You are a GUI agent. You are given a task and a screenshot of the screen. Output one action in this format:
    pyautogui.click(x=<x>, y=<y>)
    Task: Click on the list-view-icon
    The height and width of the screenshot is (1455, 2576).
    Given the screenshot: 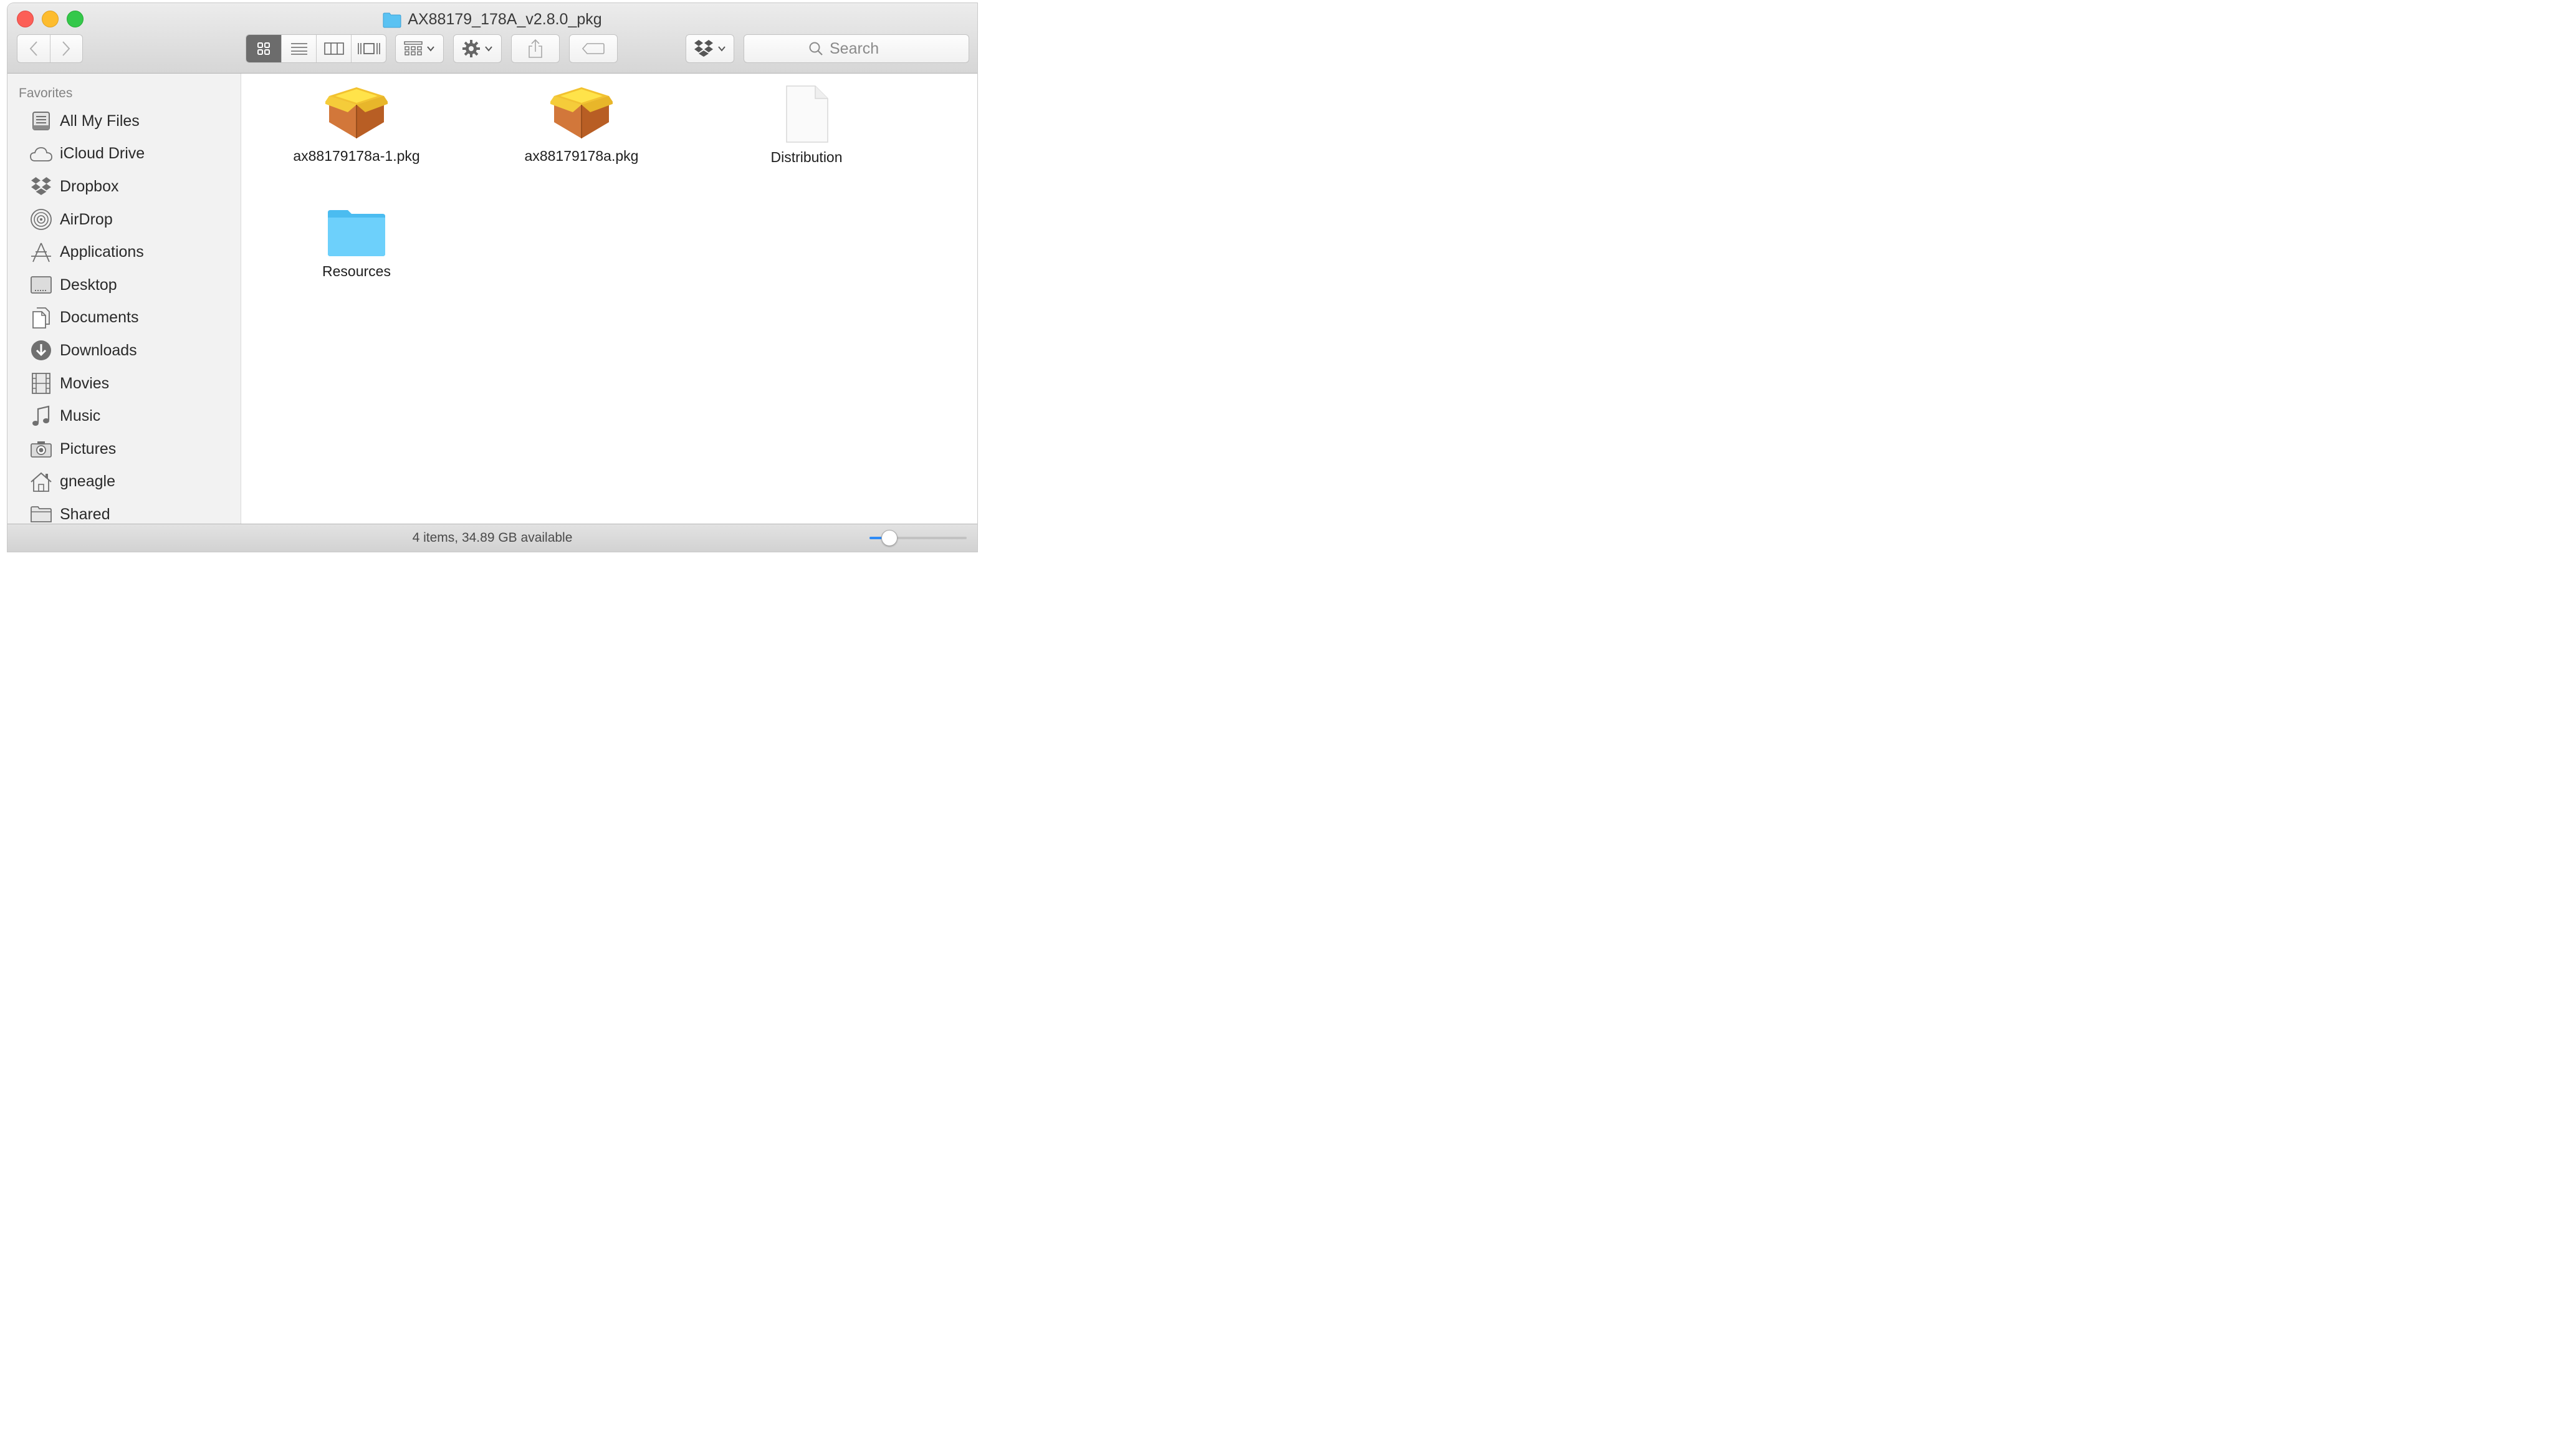 What is the action you would take?
    pyautogui.click(x=298, y=49)
    